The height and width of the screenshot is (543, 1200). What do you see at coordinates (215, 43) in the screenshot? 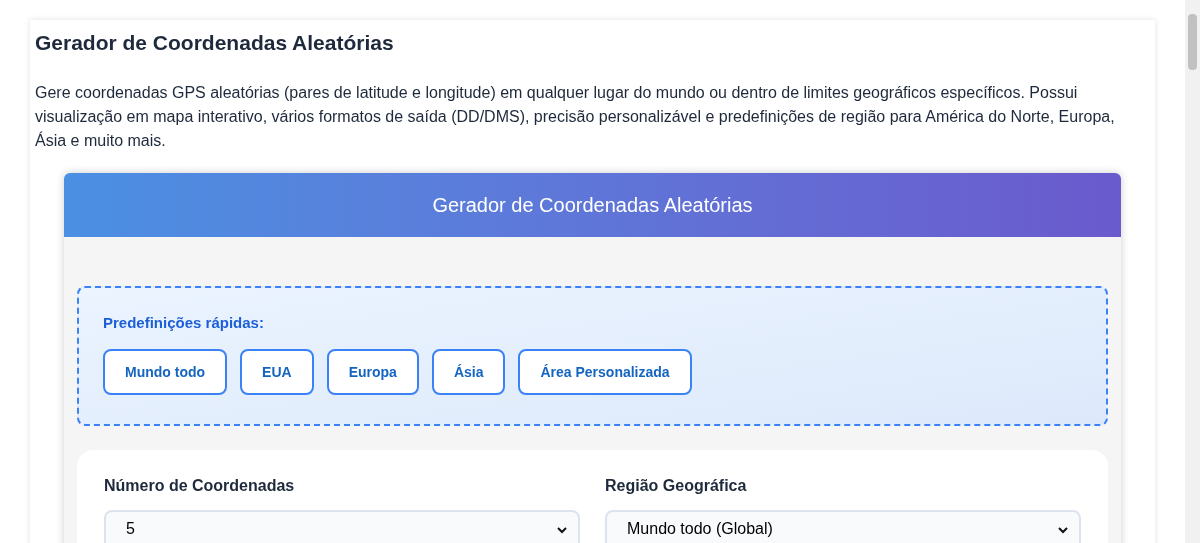
I see `page-title: Gerador de Coordenadas Aleatórias` at bounding box center [215, 43].